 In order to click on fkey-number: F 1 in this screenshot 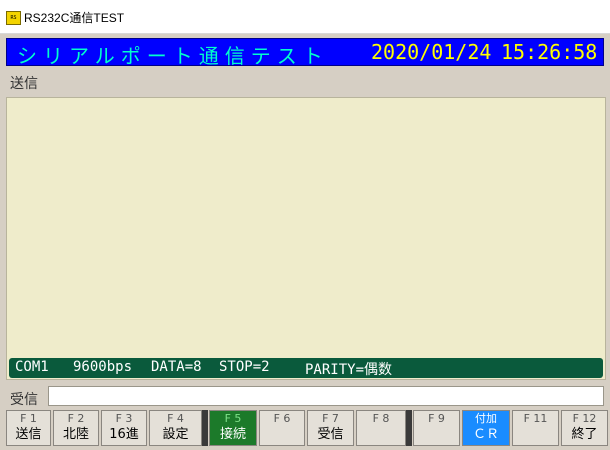, I will do `click(28, 418)`.